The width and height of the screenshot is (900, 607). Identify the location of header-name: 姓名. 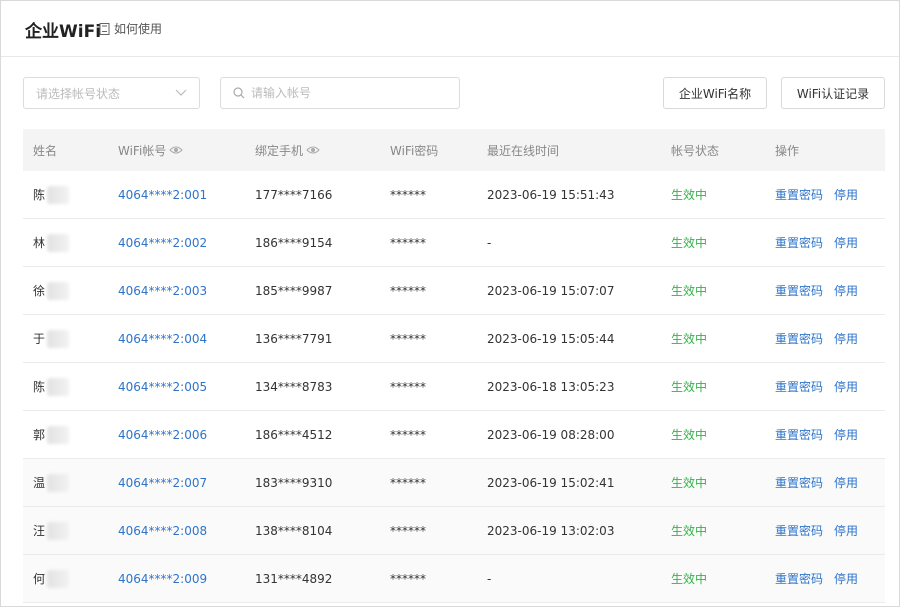
(45, 150).